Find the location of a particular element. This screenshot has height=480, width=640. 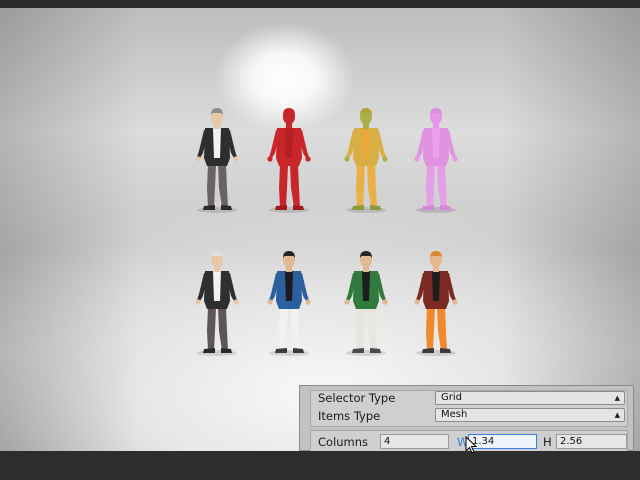

columns-label: Columns is located at coordinates (343, 442).